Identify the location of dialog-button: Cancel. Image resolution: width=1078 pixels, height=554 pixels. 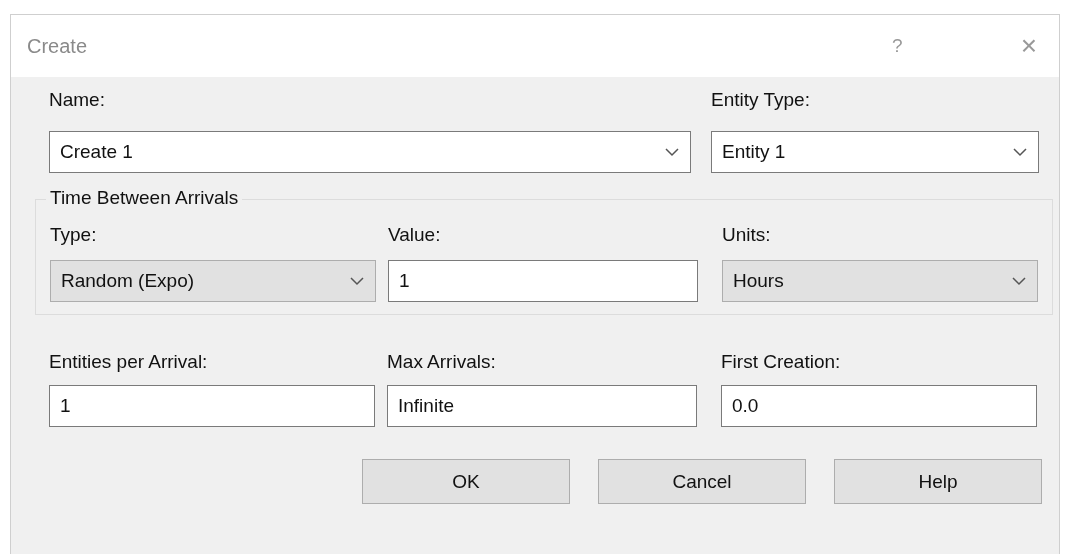
(702, 481).